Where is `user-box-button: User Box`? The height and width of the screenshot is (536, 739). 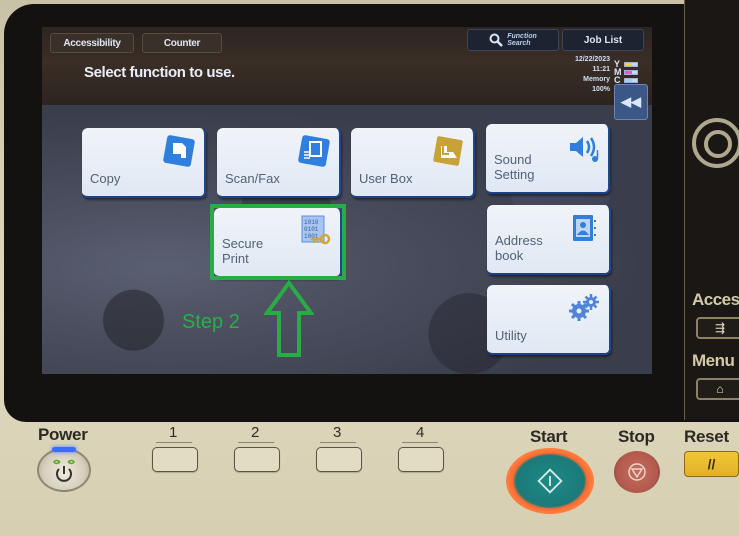 user-box-button: User Box is located at coordinates (413, 163).